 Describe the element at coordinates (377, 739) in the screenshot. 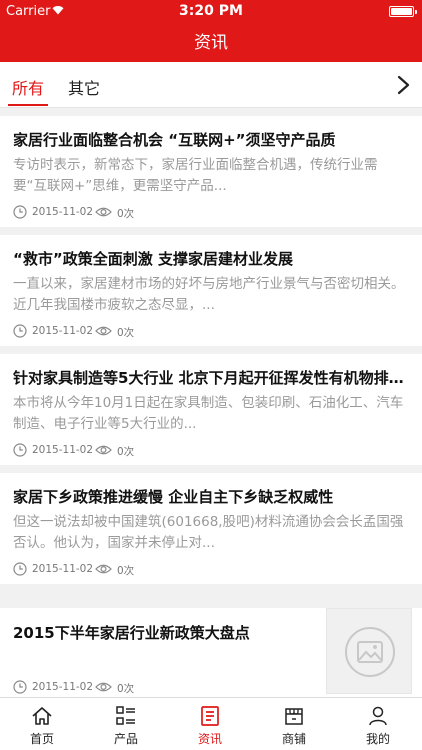

I see `tab-mine-label: 我的` at that location.